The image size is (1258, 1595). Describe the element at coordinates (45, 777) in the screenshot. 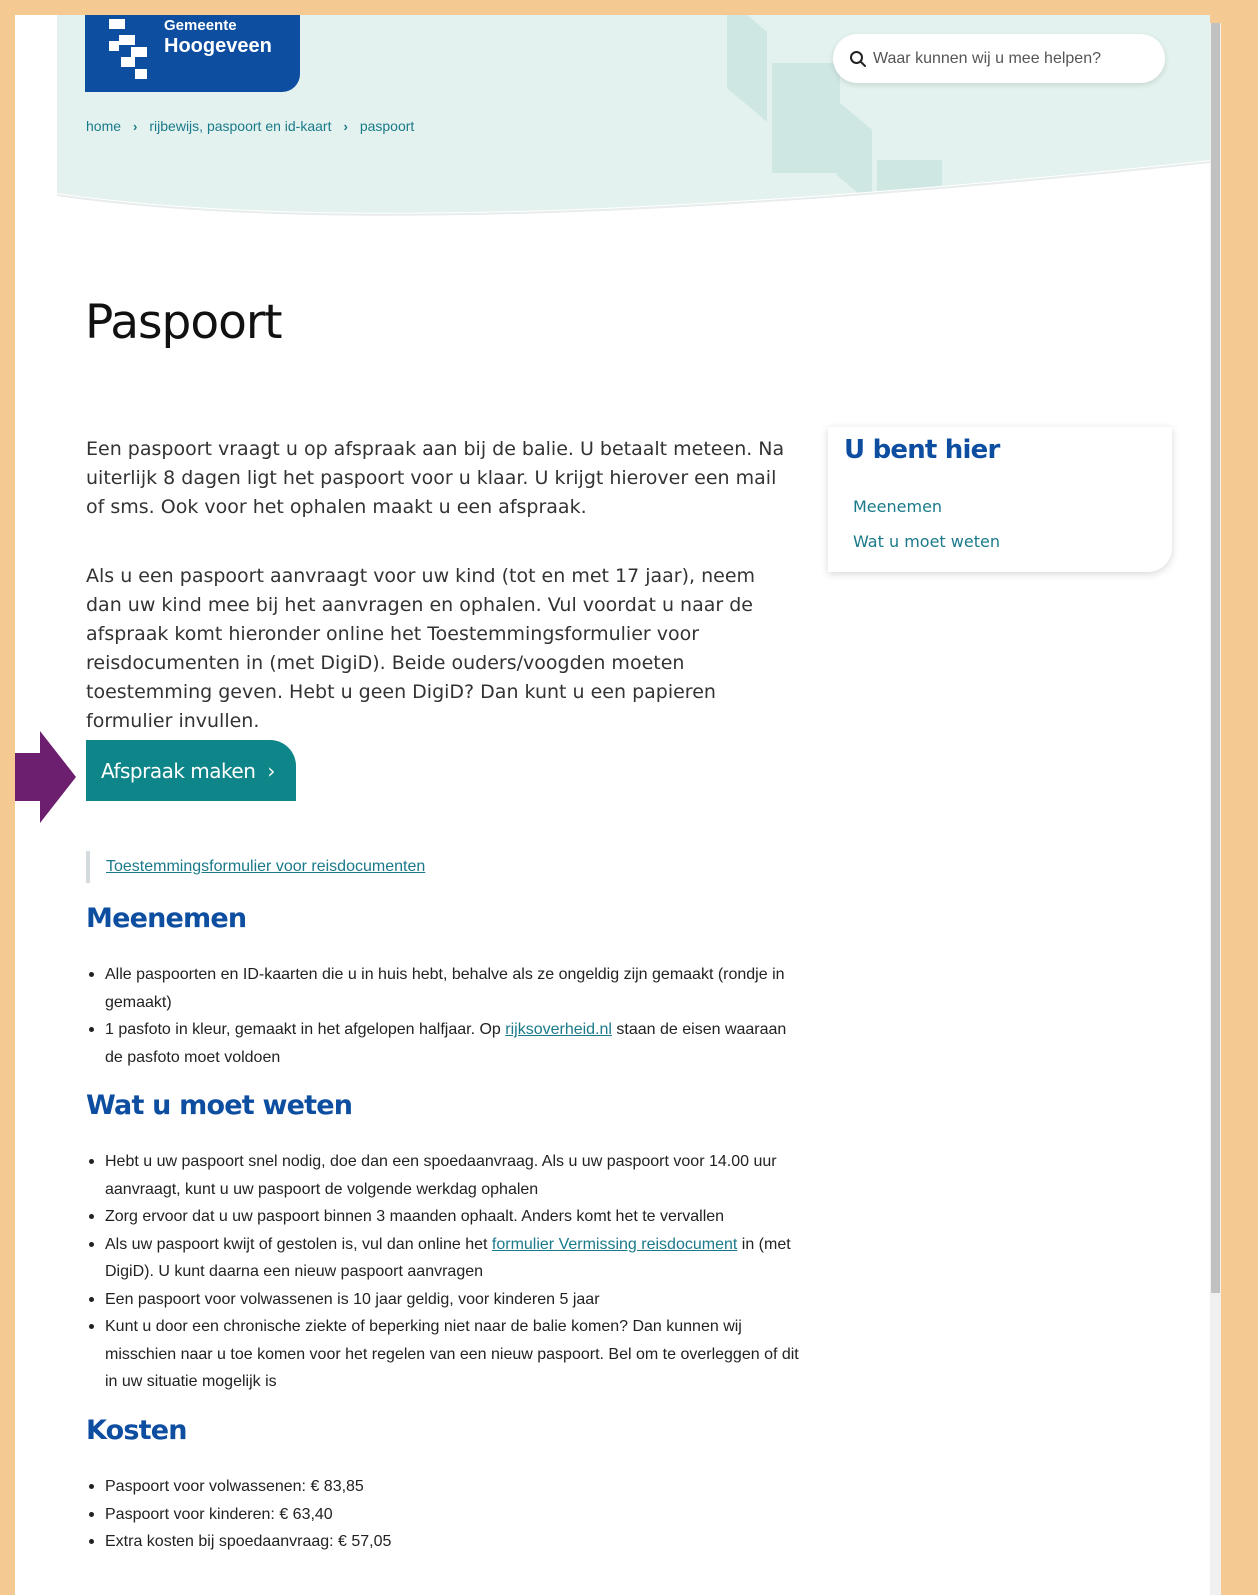

I see `arrow-right-icon` at that location.